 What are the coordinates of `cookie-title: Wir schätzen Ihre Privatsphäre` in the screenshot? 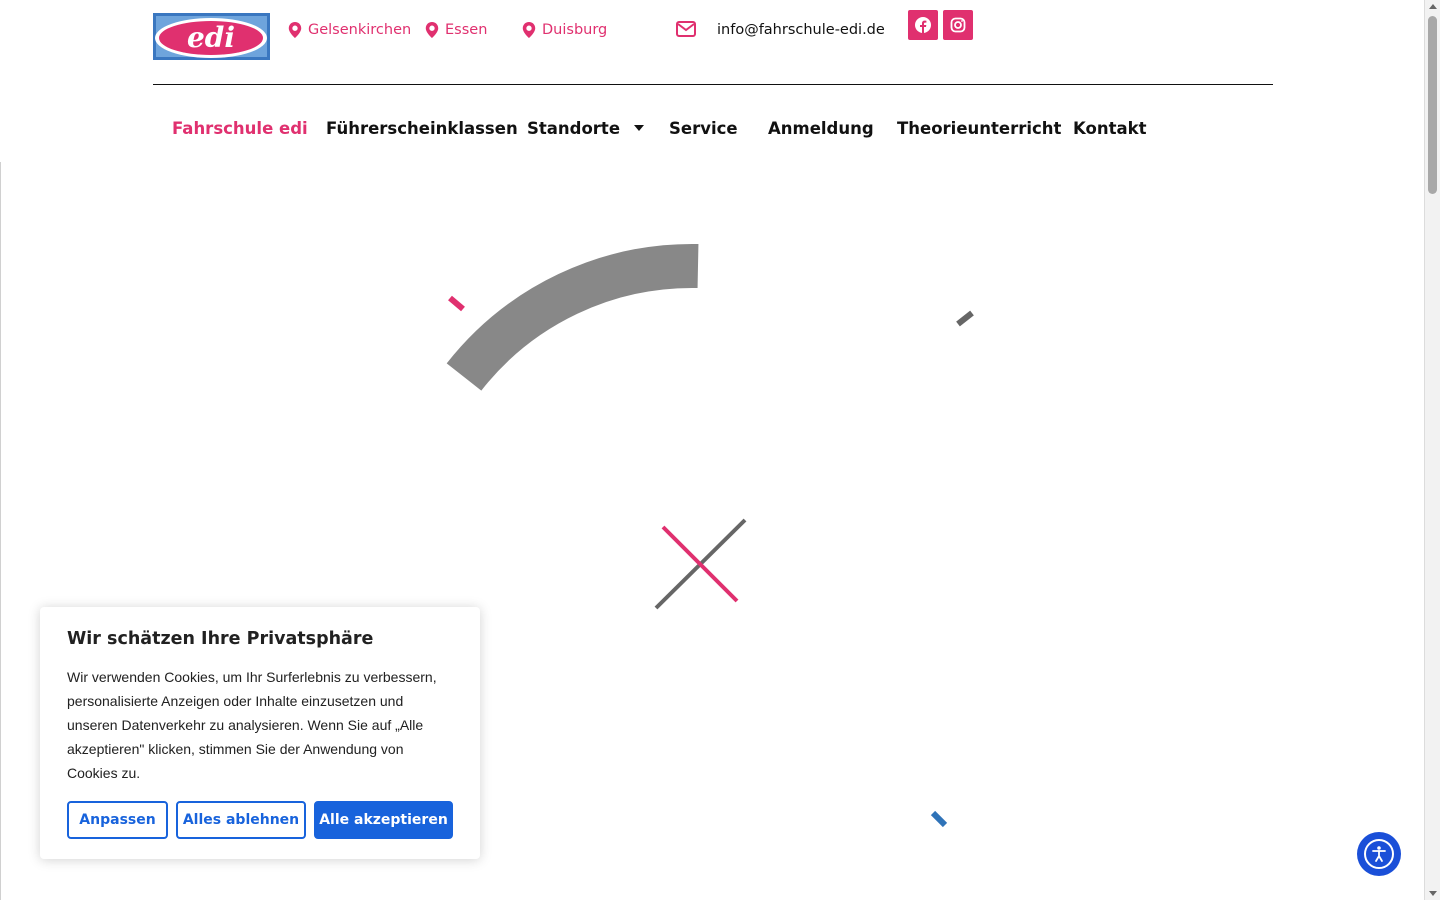 It's located at (220, 639).